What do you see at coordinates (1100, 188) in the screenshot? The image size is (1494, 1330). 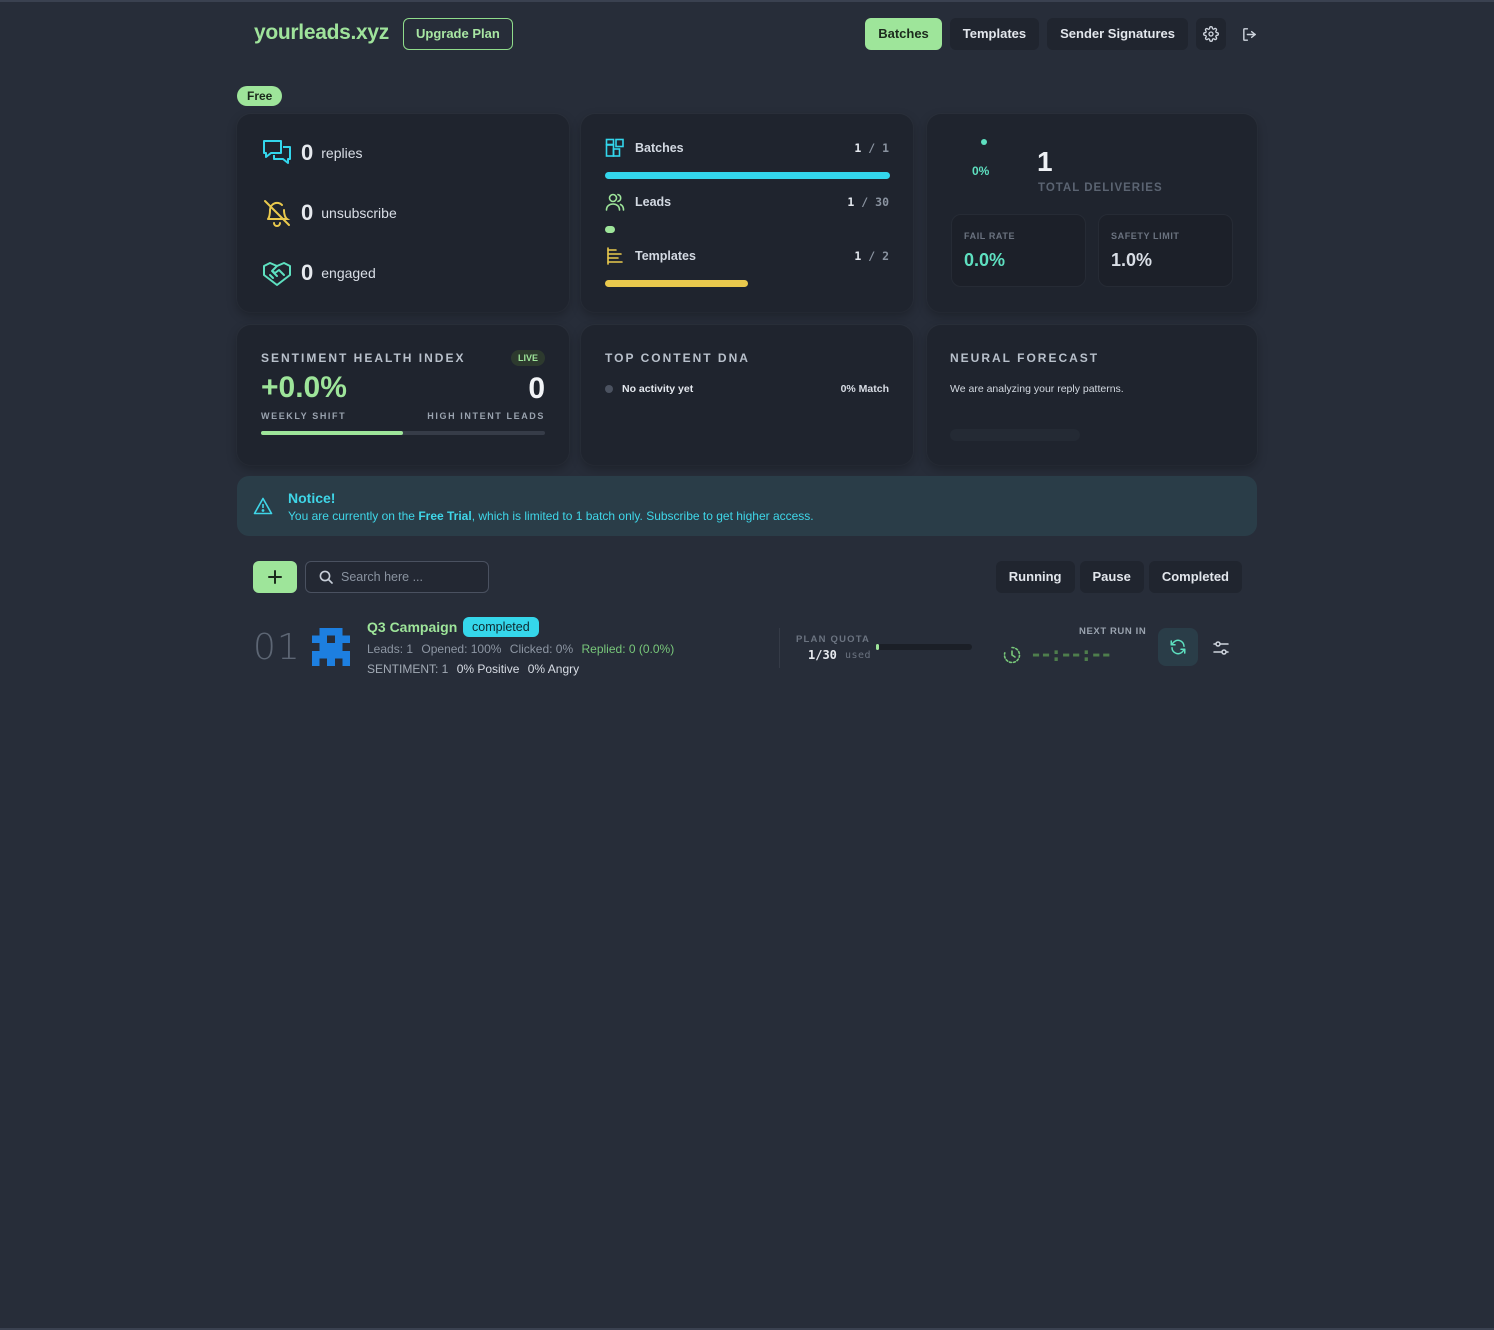 I see `total-deliveries-label: TOTAL DELIVERIES` at bounding box center [1100, 188].